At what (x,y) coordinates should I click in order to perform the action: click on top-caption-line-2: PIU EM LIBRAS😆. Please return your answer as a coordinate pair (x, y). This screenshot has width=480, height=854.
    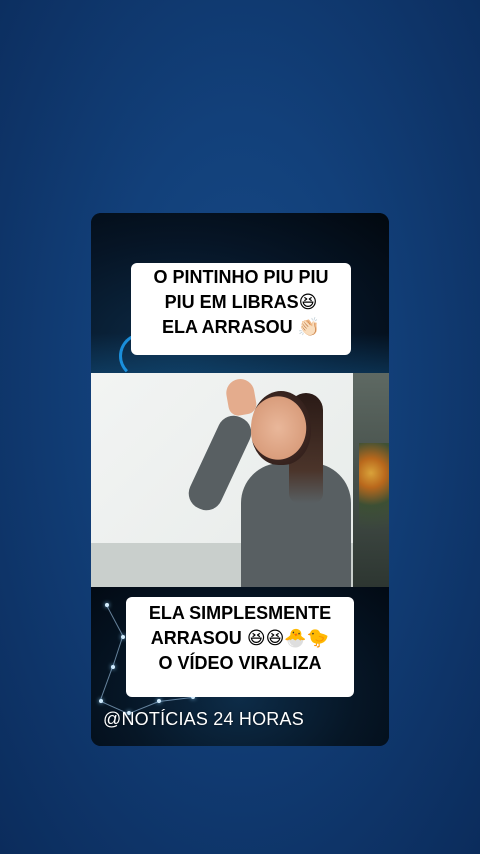
    Looking at the image, I should click on (241, 302).